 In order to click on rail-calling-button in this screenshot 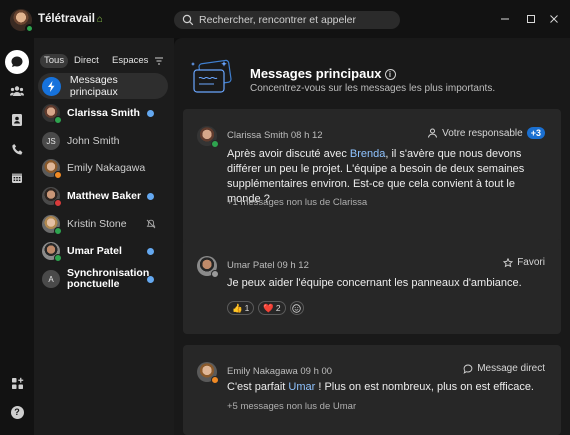, I will do `click(17, 149)`.